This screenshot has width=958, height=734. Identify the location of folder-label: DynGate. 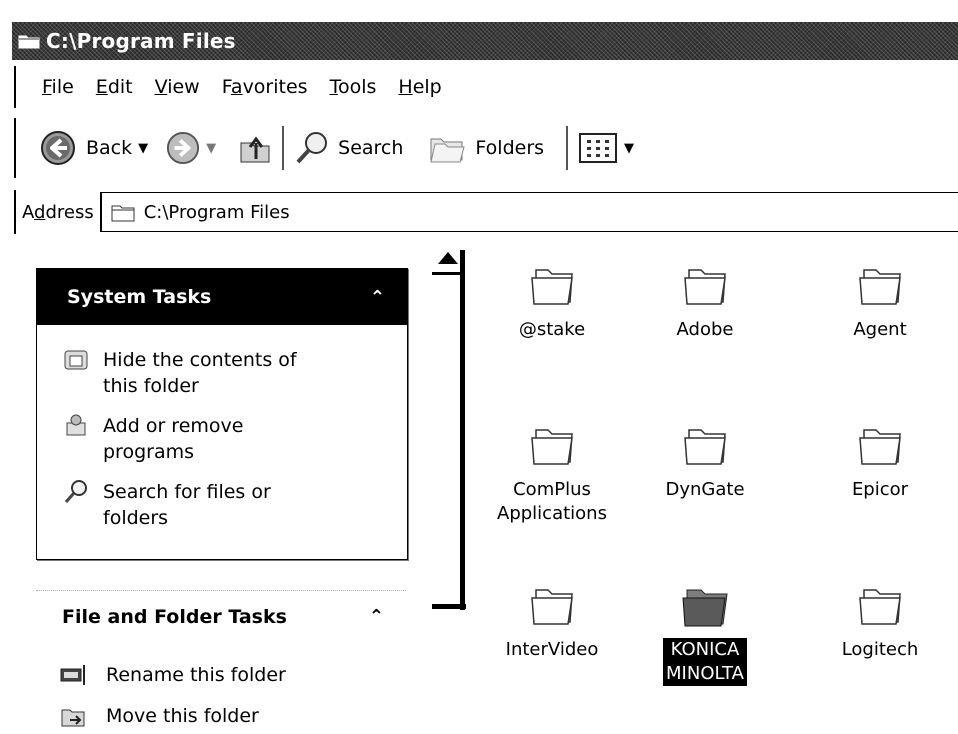
(705, 489).